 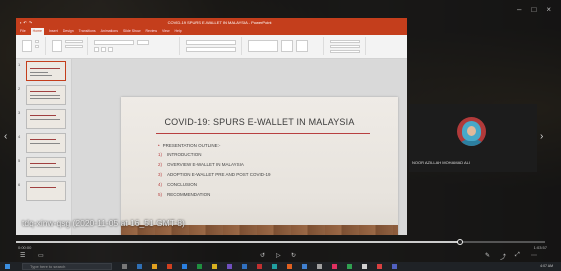 What do you see at coordinates (304, 266) in the screenshot?
I see `outlook-icon` at bounding box center [304, 266].